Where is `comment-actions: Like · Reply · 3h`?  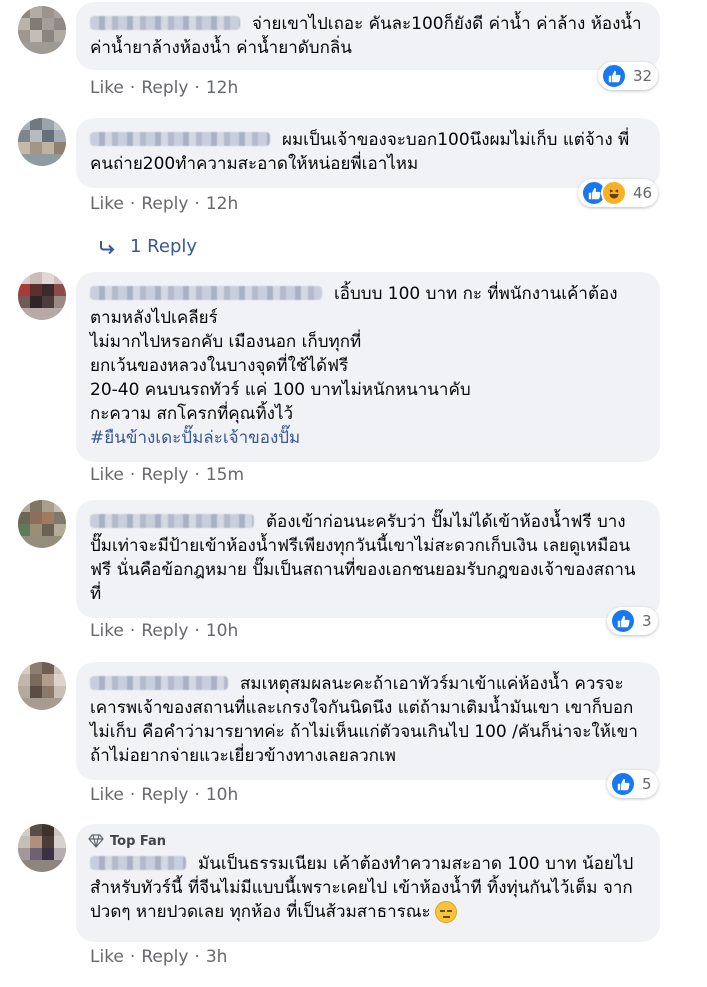 comment-actions: Like · Reply · 3h is located at coordinates (158, 957).